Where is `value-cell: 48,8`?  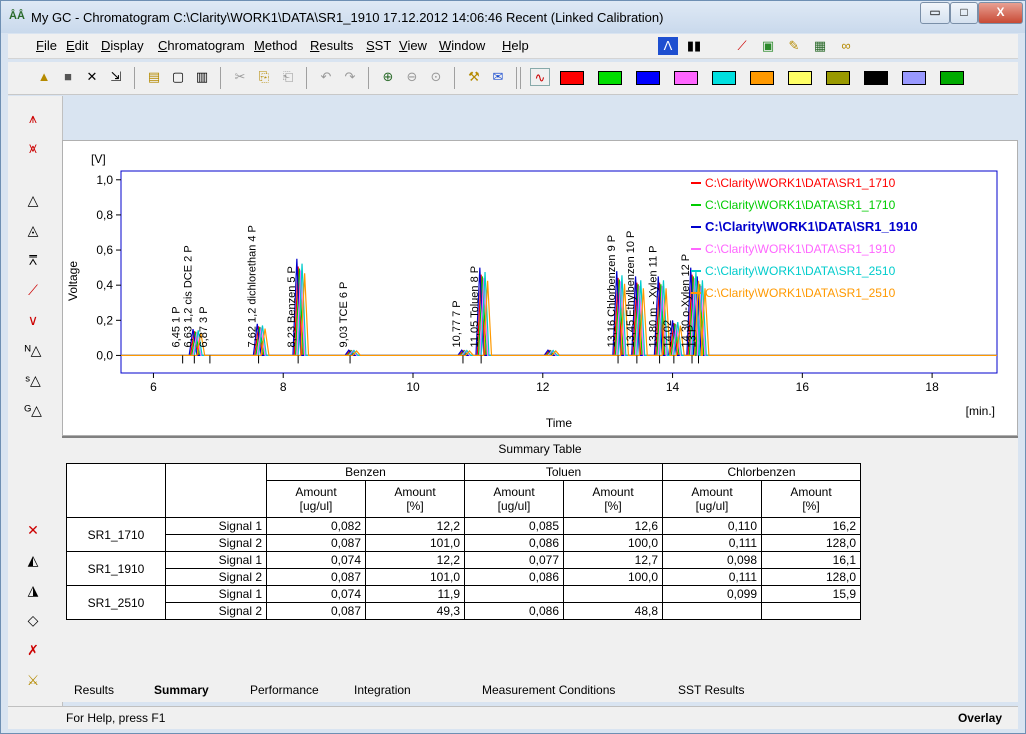
value-cell: 48,8 is located at coordinates (613, 611).